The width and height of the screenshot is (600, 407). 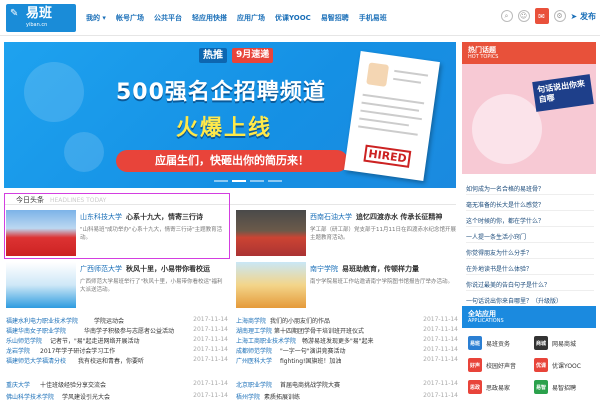 I want to click on yiban-logo: ✎ 易班 yiban.cn, so click(x=41, y=18).